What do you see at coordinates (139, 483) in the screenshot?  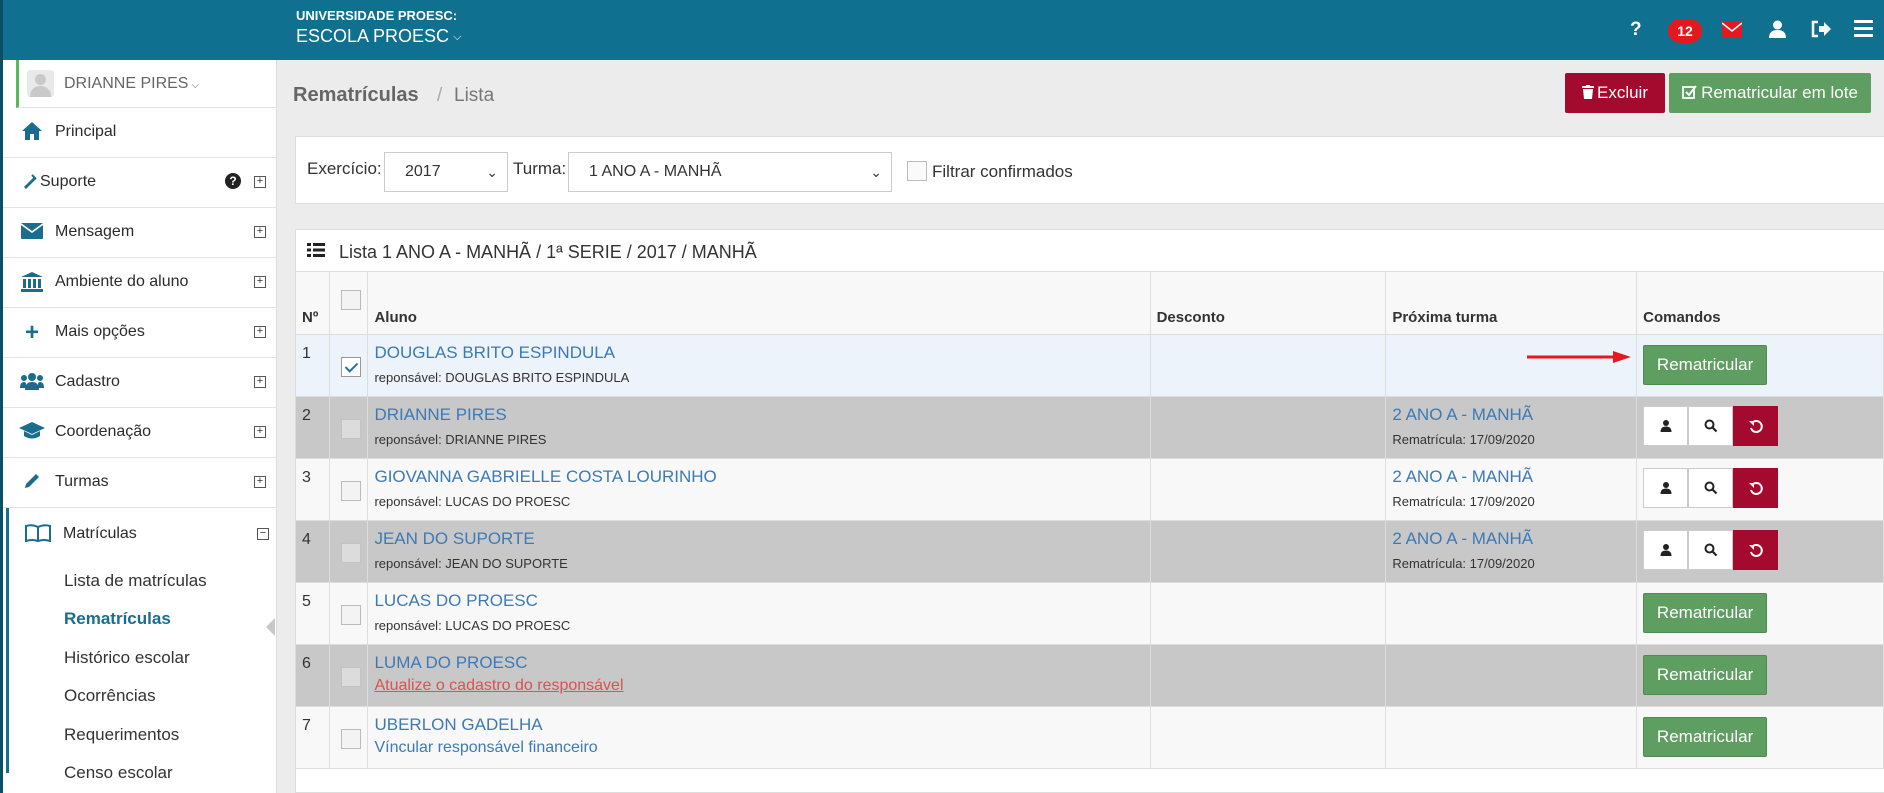 I see `sidebar-item-turmas: Turmas +` at bounding box center [139, 483].